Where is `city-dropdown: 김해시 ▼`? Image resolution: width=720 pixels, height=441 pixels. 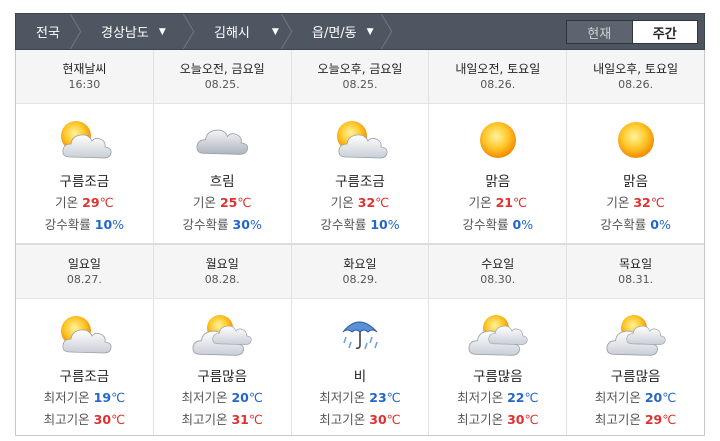
city-dropdown: 김해시 ▼ is located at coordinates (245, 31).